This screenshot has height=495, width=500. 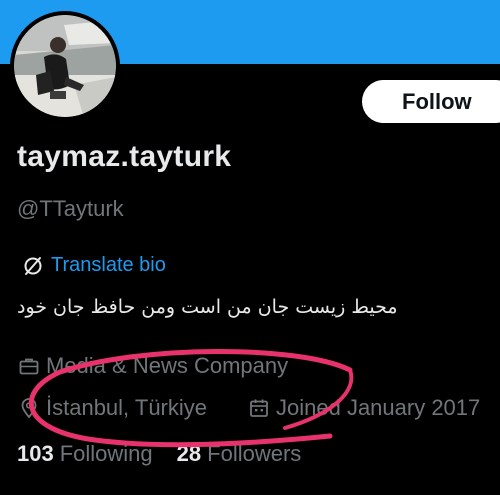 I want to click on avatar, so click(x=65, y=66).